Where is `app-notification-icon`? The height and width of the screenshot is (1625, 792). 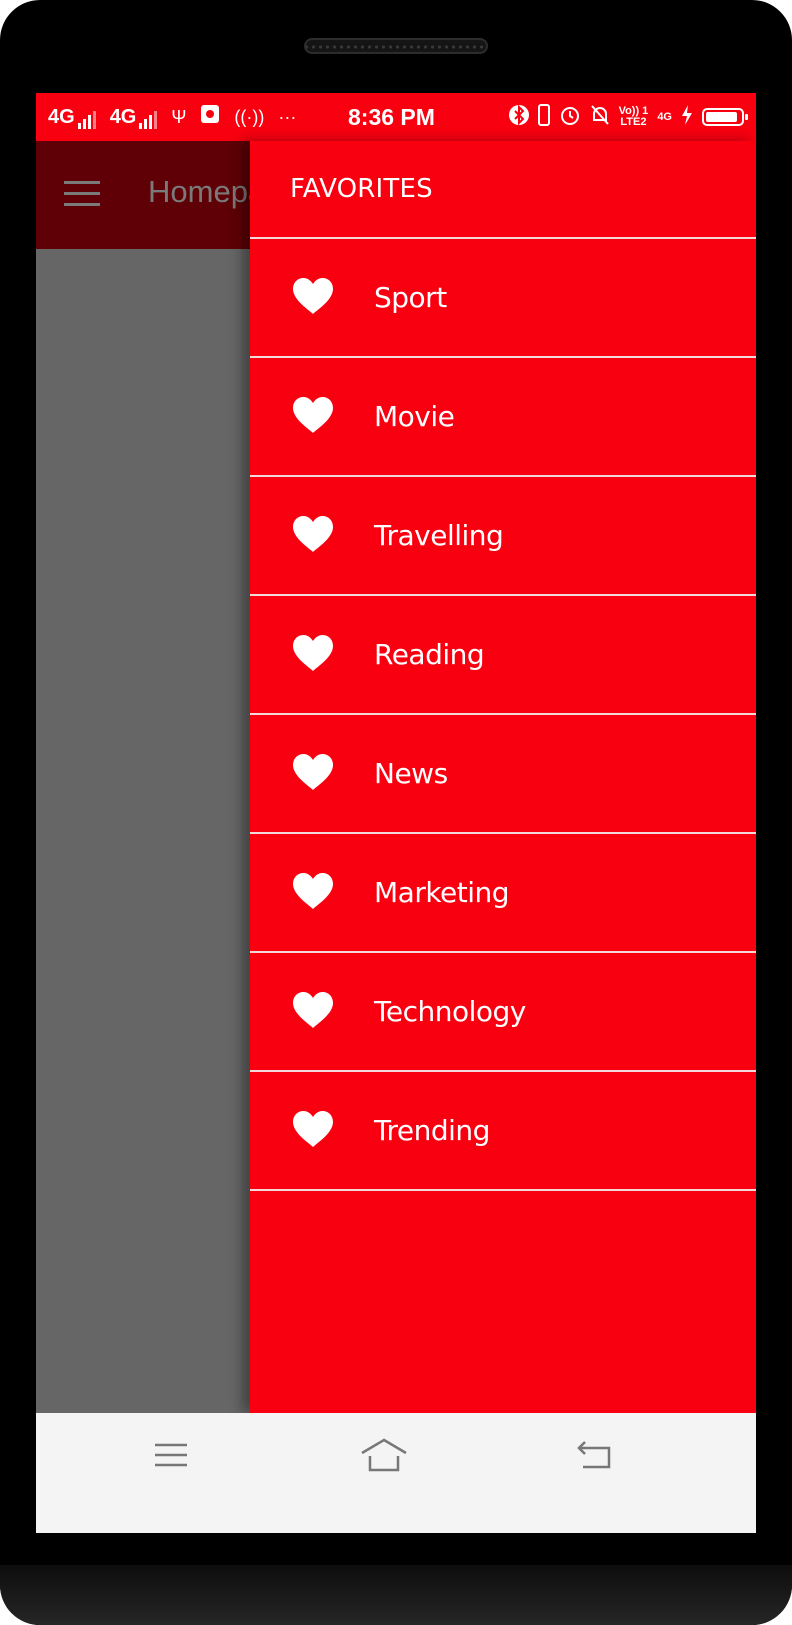 app-notification-icon is located at coordinates (210, 117).